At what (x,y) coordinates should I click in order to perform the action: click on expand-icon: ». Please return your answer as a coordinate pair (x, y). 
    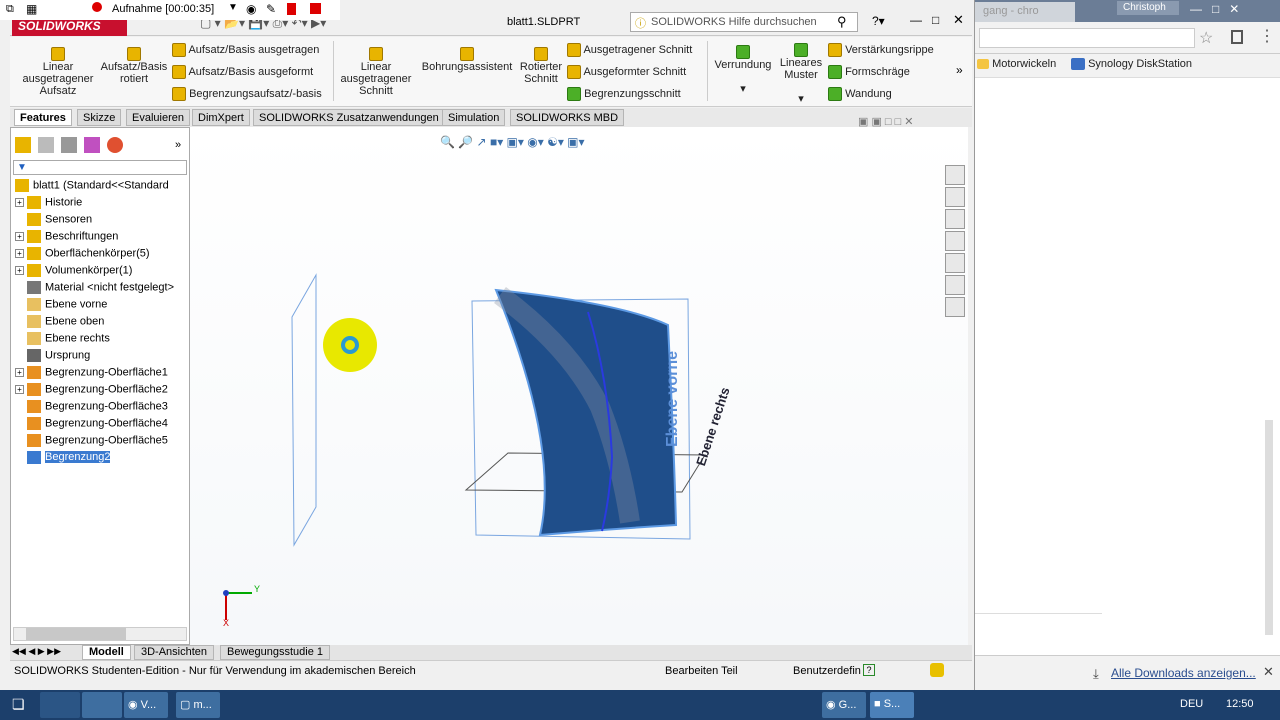
    Looking at the image, I should click on (178, 145).